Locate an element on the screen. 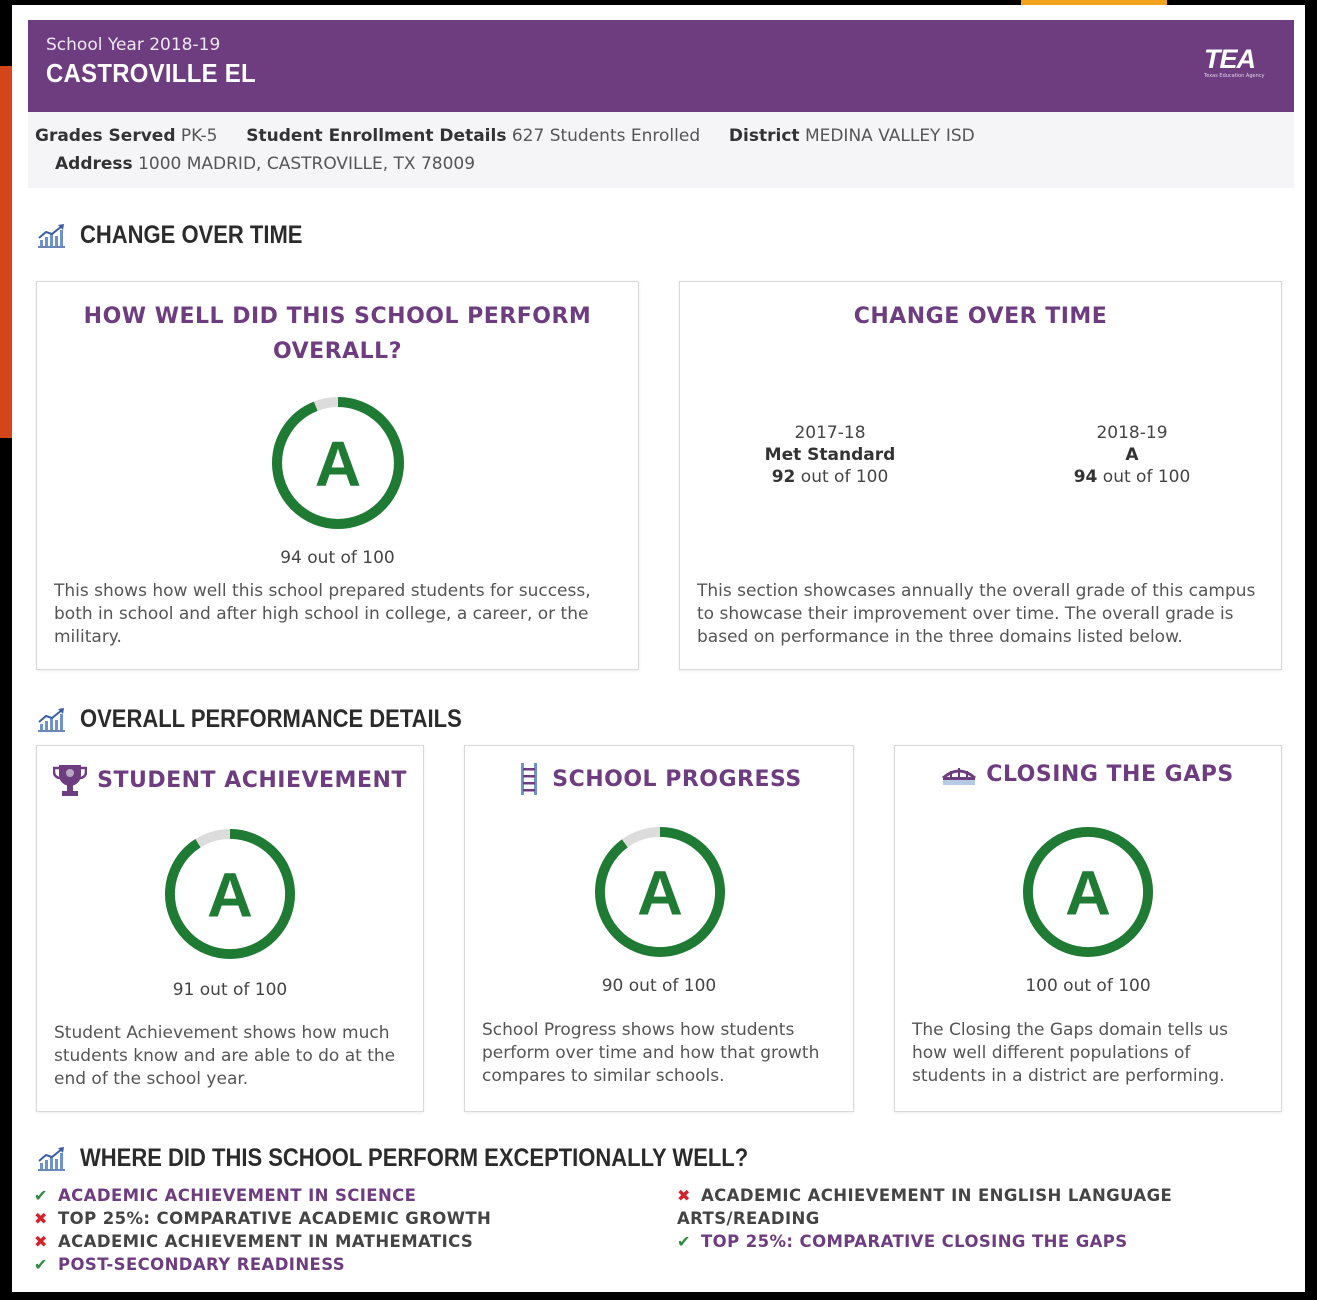  distinction-item: ✔ ACADEMIC ACHIEVEMENT IN SCIENCE is located at coordinates (262, 1195).